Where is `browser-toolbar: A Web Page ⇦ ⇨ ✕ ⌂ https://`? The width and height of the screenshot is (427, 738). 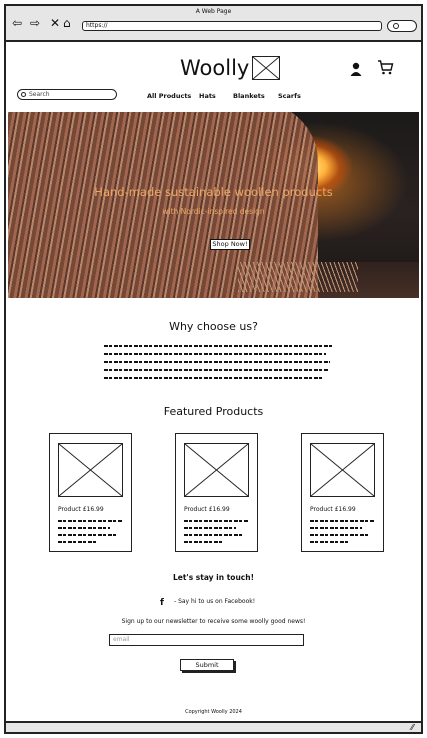 browser-toolbar: A Web Page ⇦ ⇨ ✕ ⌂ https:// is located at coordinates (213, 24).